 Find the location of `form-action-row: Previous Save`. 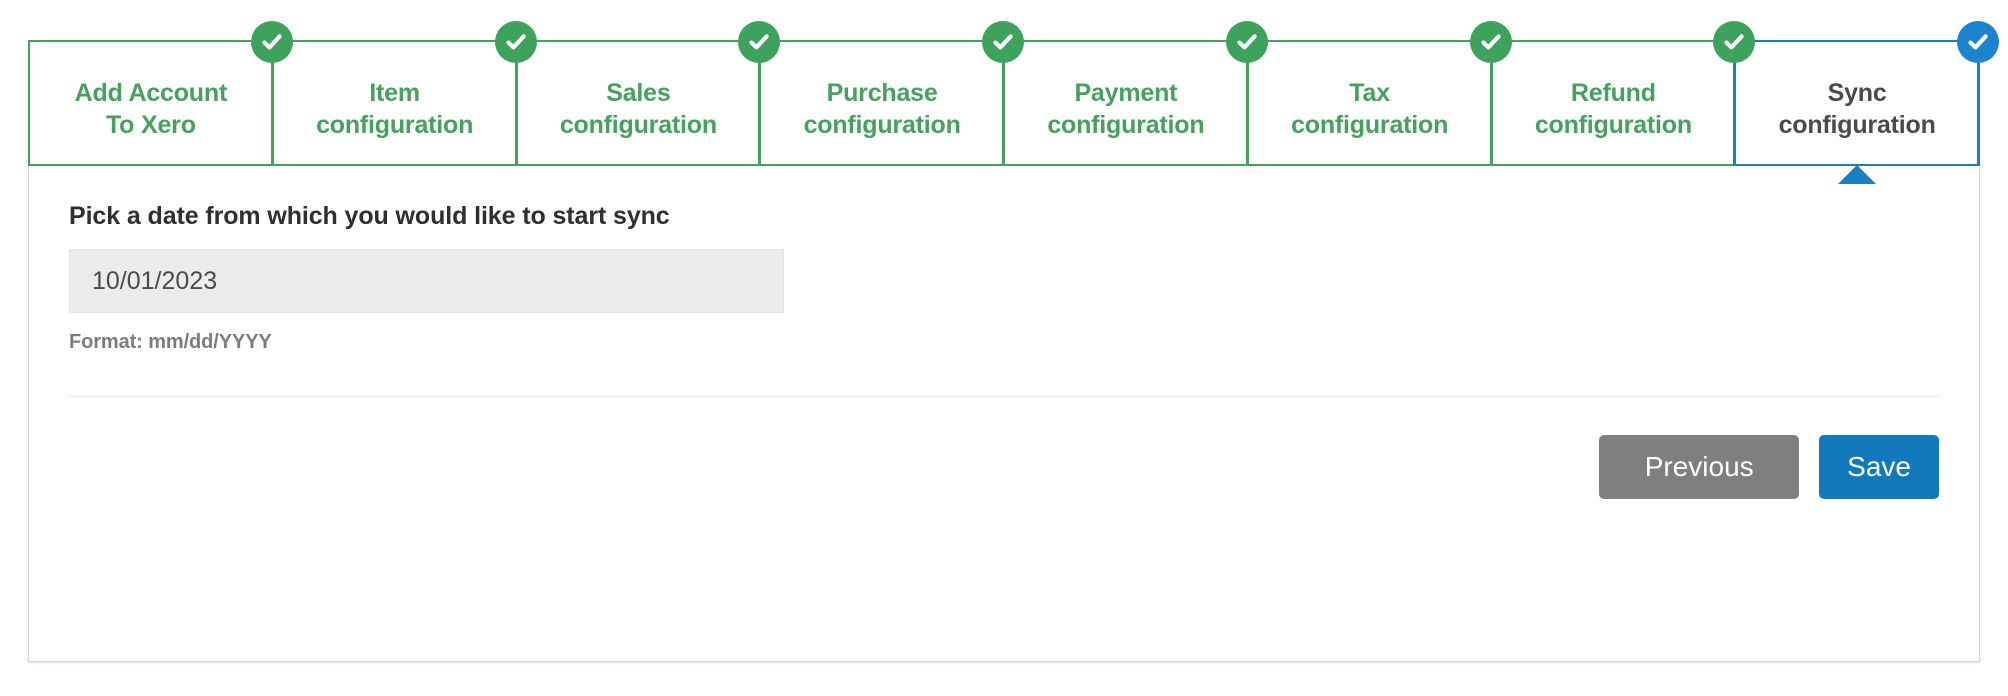

form-action-row: Previous Save is located at coordinates (1004, 448).